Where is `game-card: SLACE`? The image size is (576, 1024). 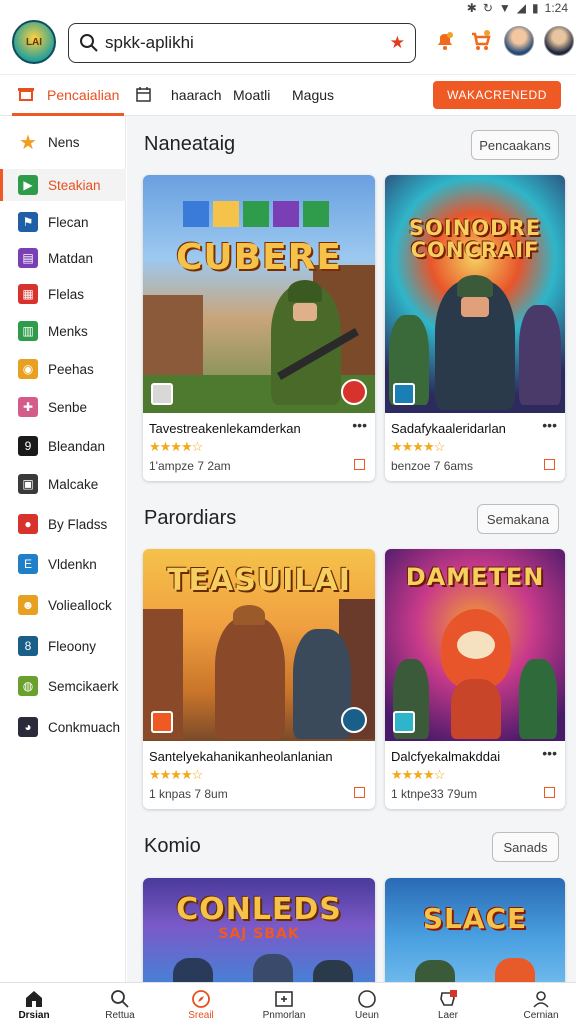
game-card: SLACE is located at coordinates (475, 930).